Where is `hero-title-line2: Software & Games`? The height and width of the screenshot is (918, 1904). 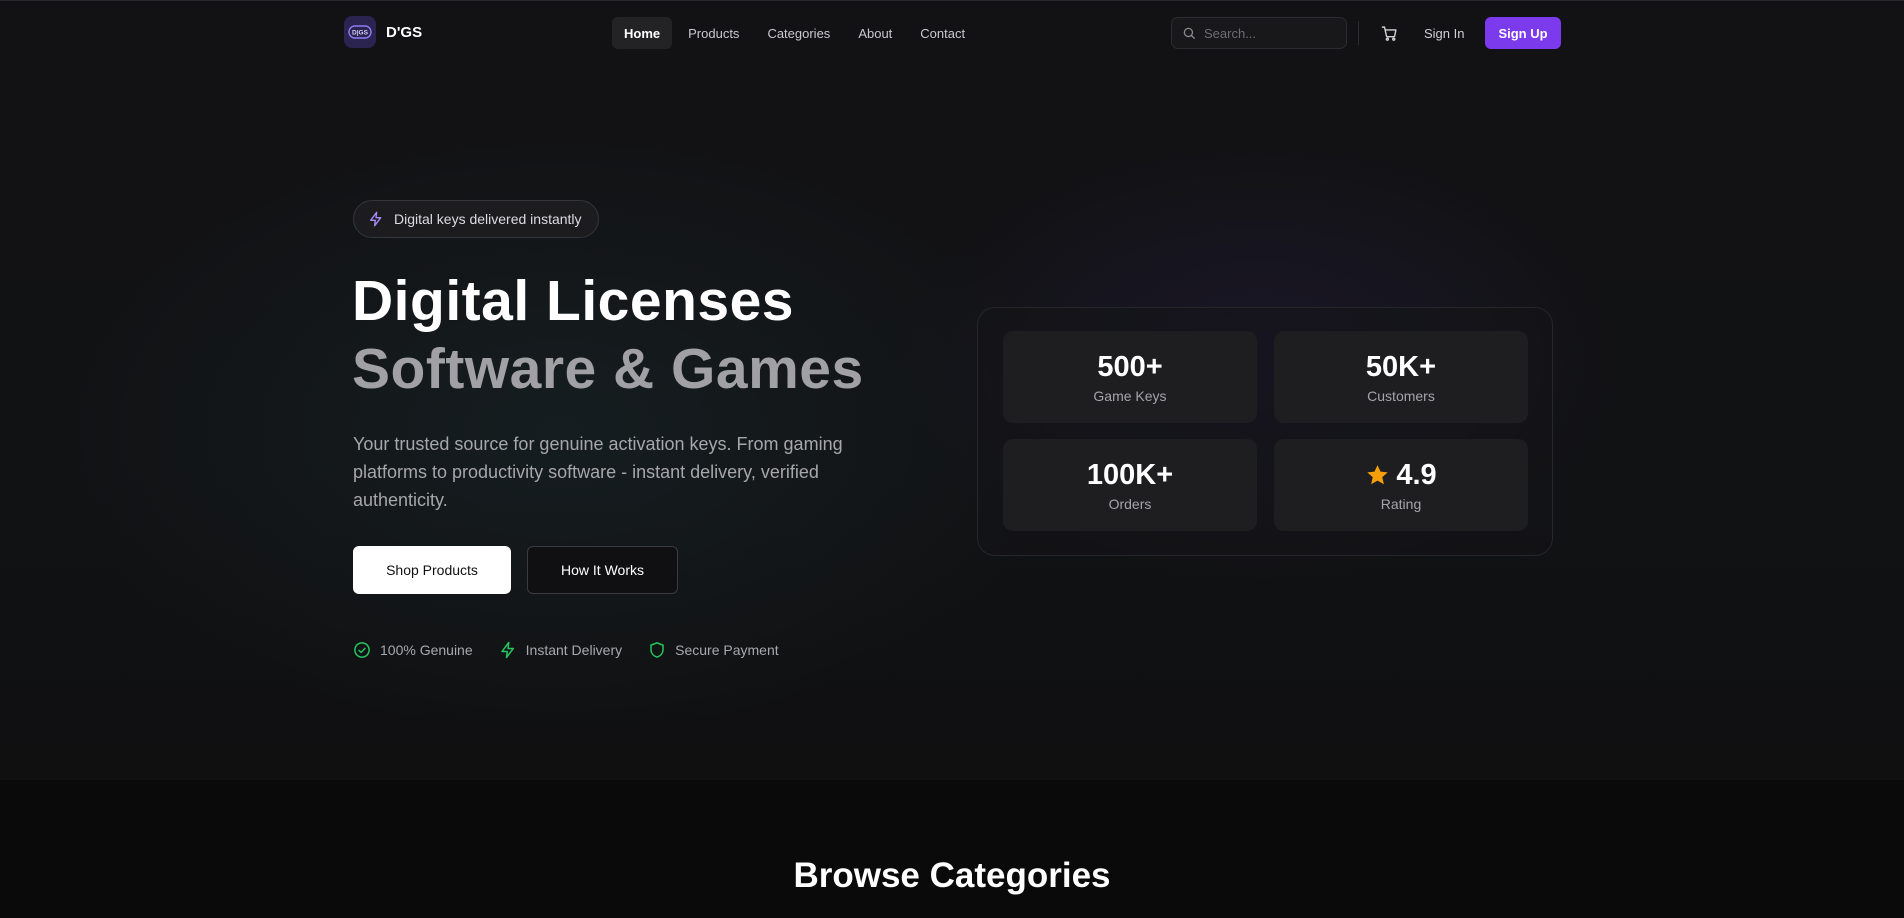
hero-title-line2: Software & Games is located at coordinates (608, 369).